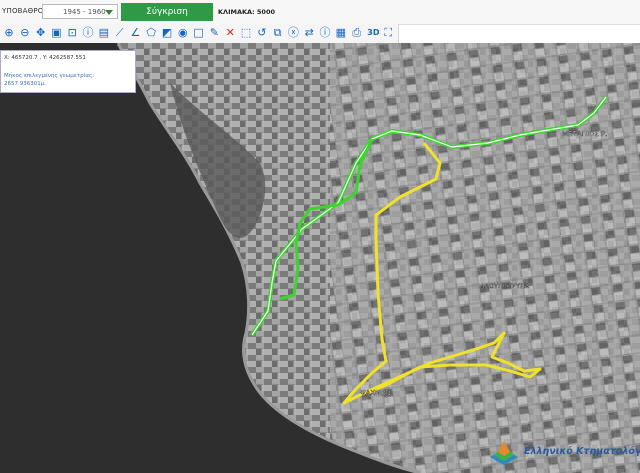 This screenshot has width=640, height=473. What do you see at coordinates (104, 33) in the screenshot?
I see `measure-point-icon: ▤` at bounding box center [104, 33].